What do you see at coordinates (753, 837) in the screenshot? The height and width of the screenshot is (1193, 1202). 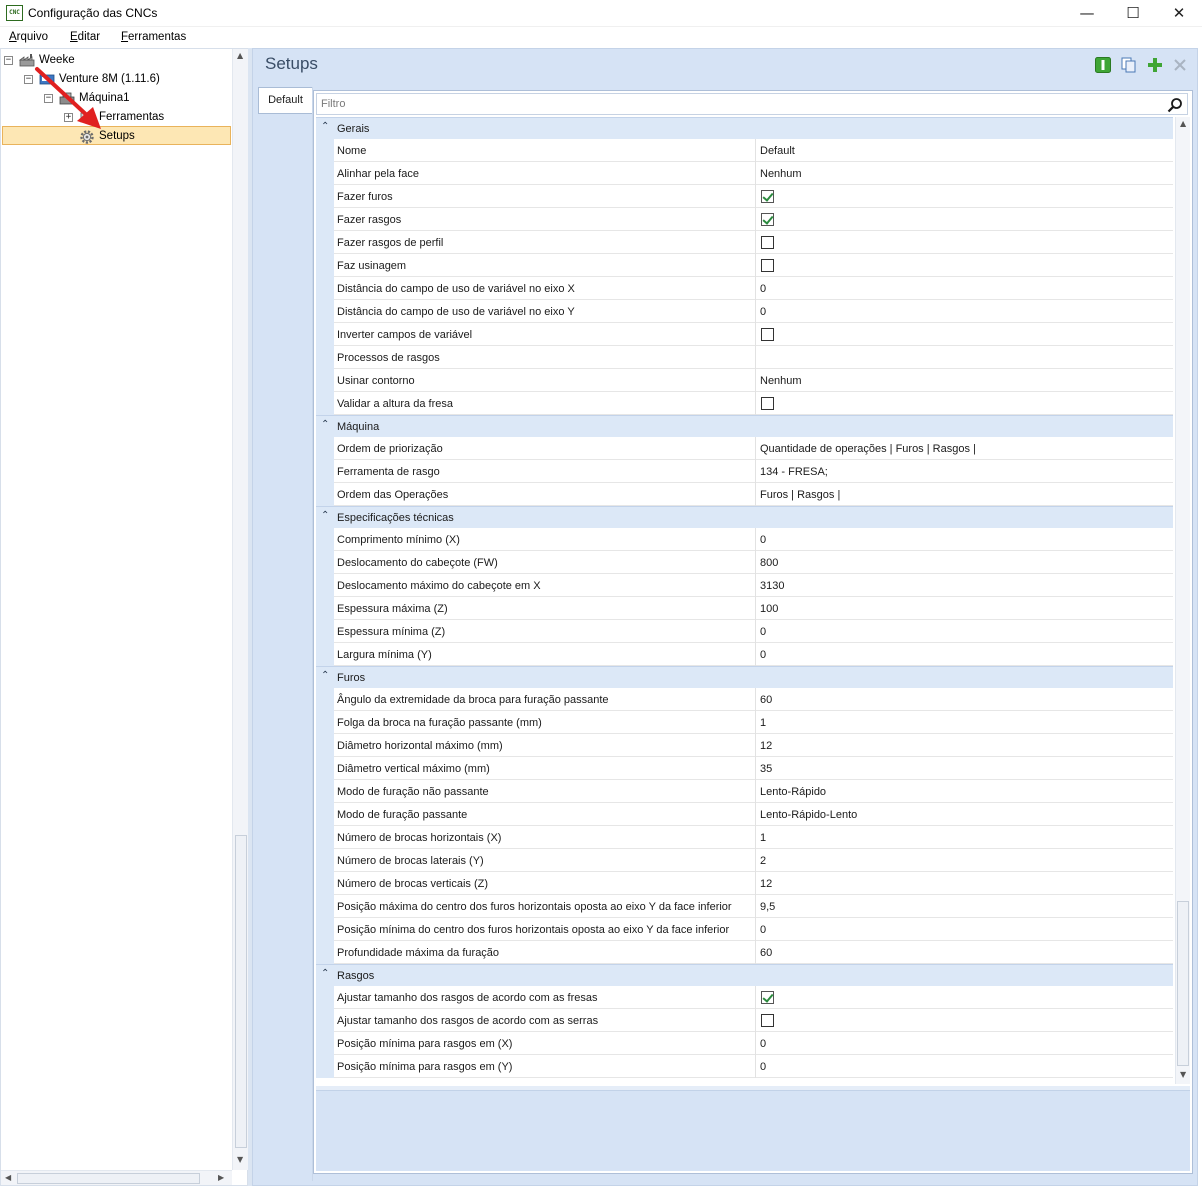 I see `property-row: Número de brocas horizontais (X) 1` at bounding box center [753, 837].